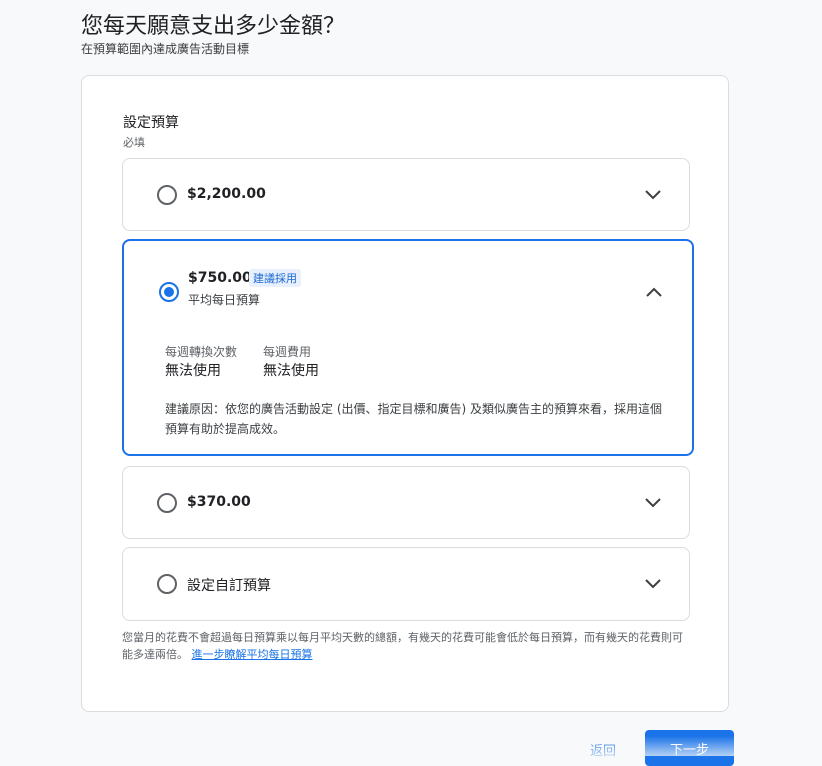 Image resolution: width=822 pixels, height=766 pixels. Describe the element at coordinates (213, 26) in the screenshot. I see `page-title: 您每天願意支出多少金額？` at that location.